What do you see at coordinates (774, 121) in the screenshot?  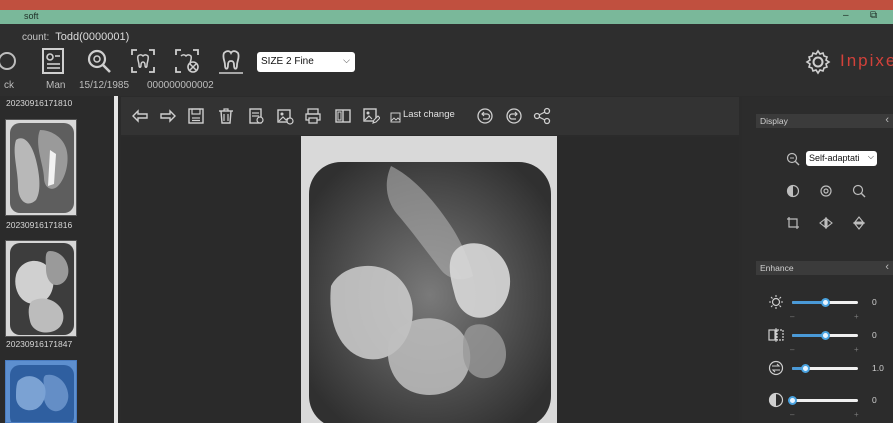 I see `display-section-title: Display` at bounding box center [774, 121].